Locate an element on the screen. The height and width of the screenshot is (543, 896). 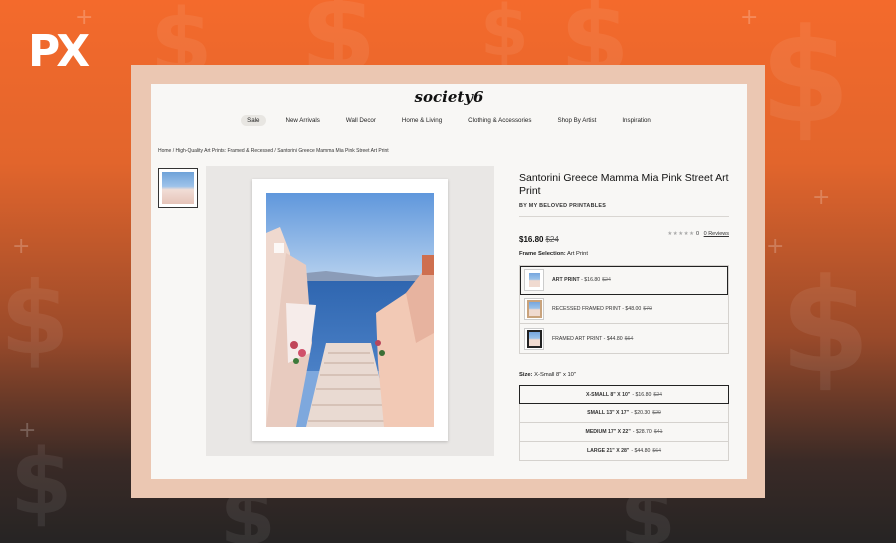
size-option-xsmall: X-SMALL 8" X 10" - $16.80 $24 is located at coordinates (624, 394).